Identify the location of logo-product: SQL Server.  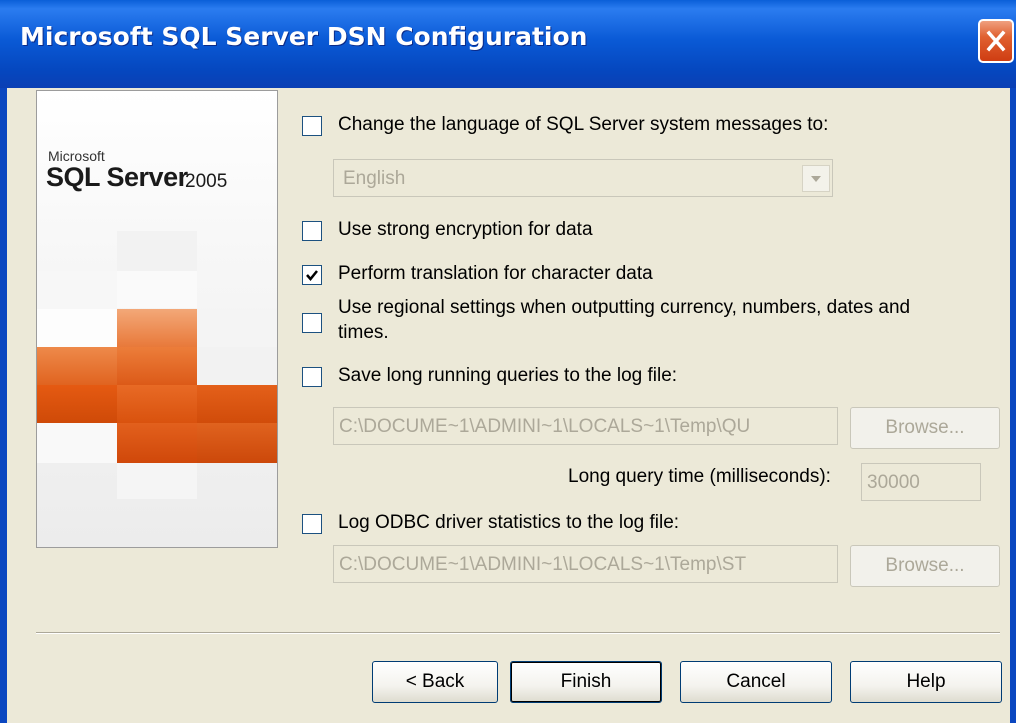
(117, 177).